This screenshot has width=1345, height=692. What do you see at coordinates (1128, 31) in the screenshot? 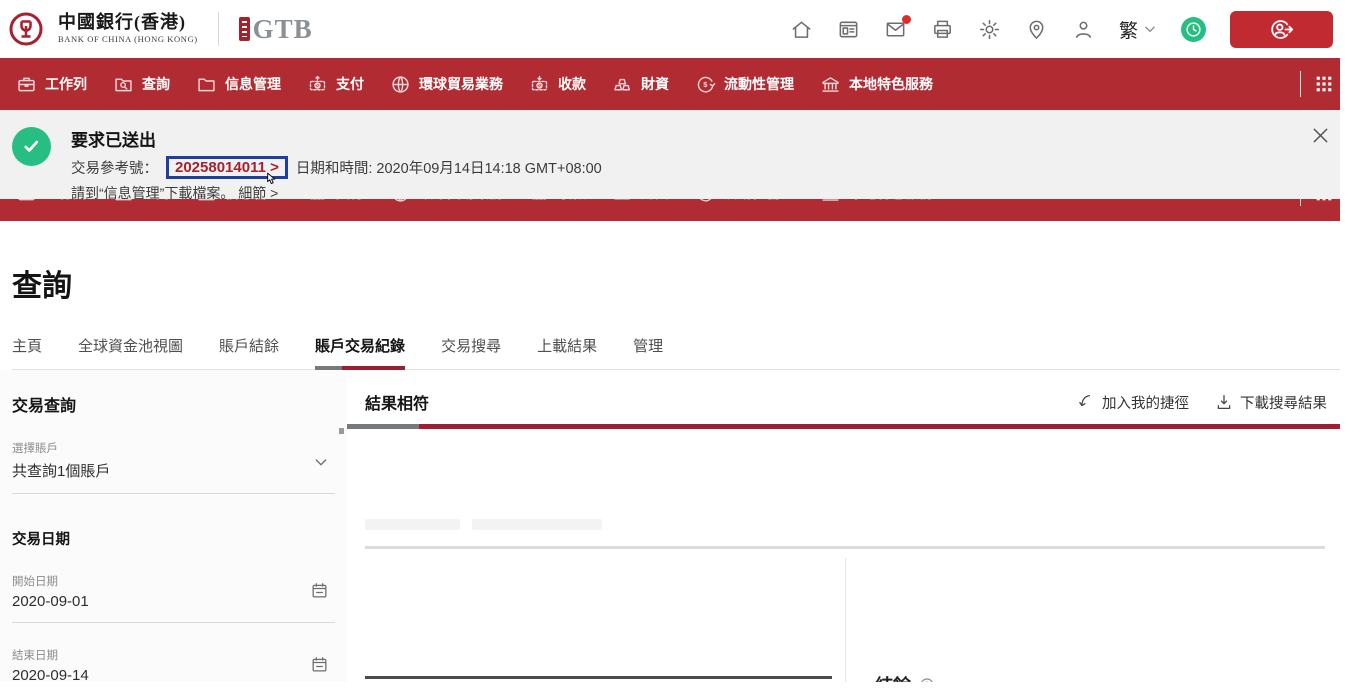
I see `language-label: 繁` at bounding box center [1128, 31].